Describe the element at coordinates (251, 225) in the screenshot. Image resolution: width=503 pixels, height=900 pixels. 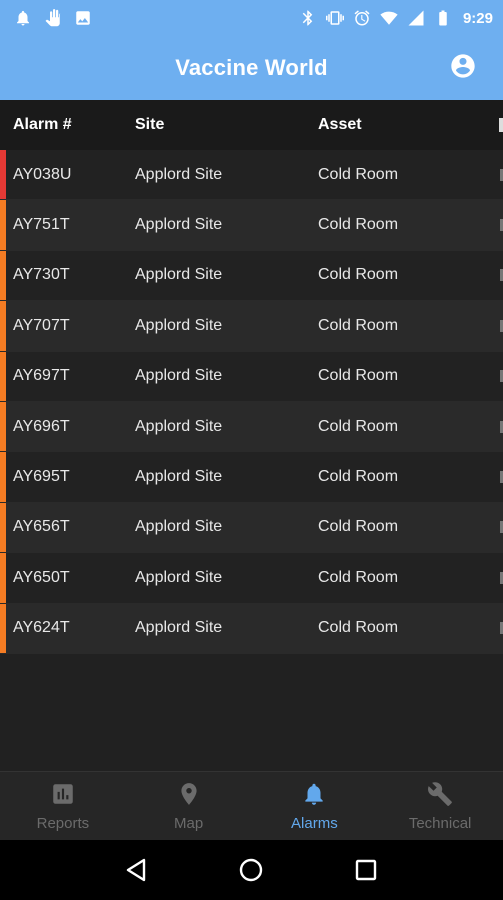
I see `table-row: AY751T Applord Site Cold Room` at that location.